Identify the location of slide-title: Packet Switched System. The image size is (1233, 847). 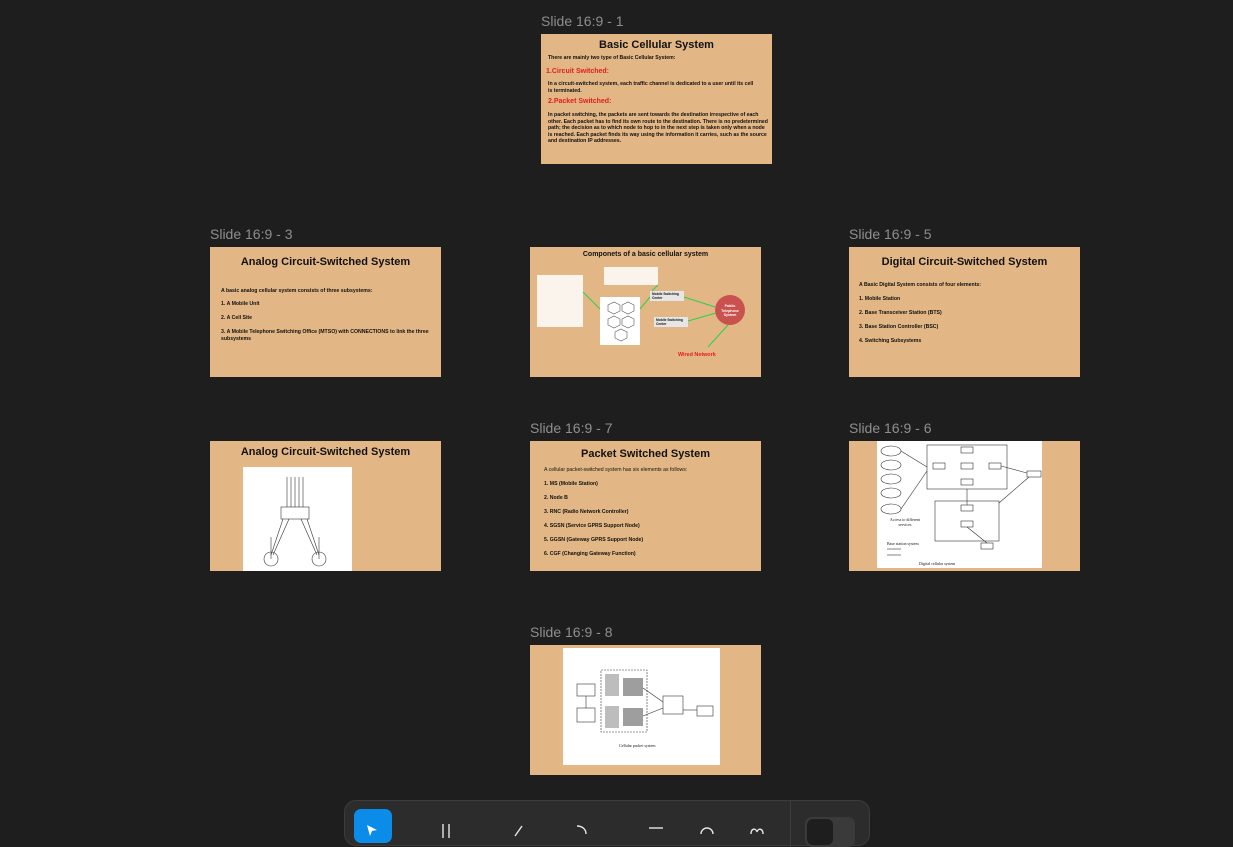
(645, 454).